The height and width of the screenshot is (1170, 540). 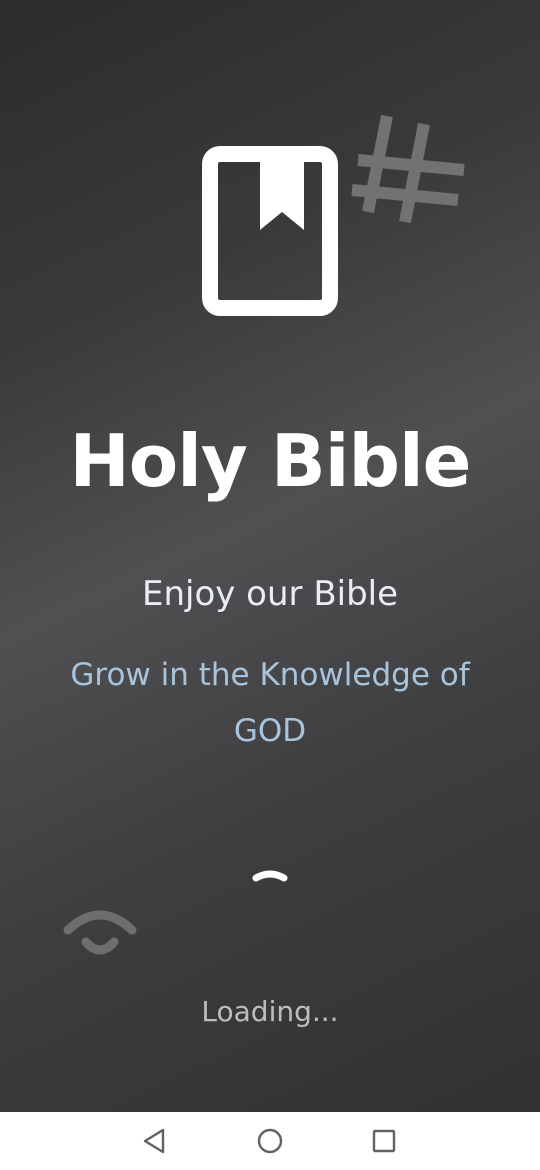 What do you see at coordinates (270, 594) in the screenshot?
I see `app-subtitle: Enjoy our Bible` at bounding box center [270, 594].